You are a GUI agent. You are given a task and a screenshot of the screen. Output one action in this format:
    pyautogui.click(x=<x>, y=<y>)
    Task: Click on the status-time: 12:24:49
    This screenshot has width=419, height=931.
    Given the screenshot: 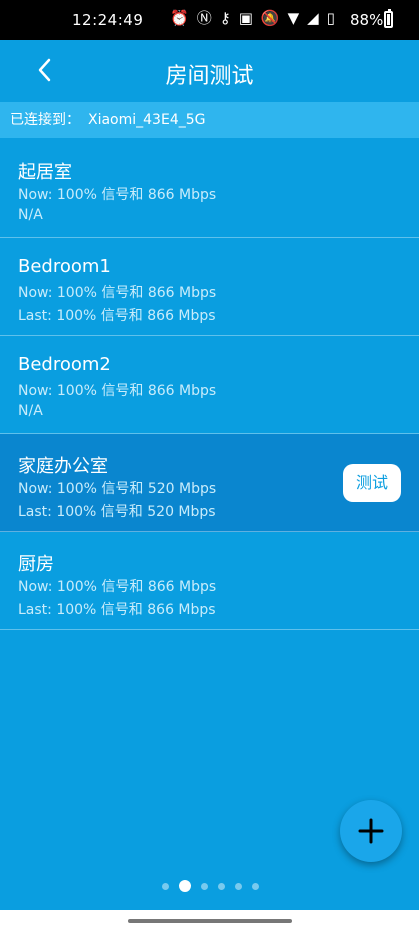 What is the action you would take?
    pyautogui.click(x=108, y=20)
    